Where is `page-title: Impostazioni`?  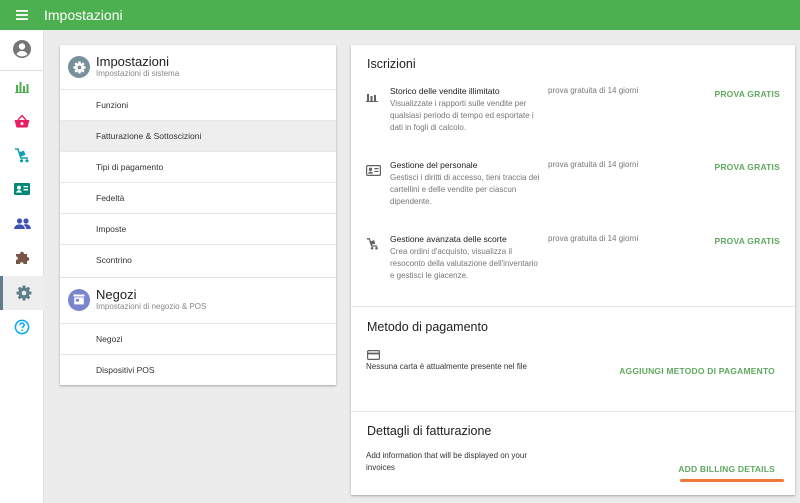 page-title: Impostazioni is located at coordinates (83, 15).